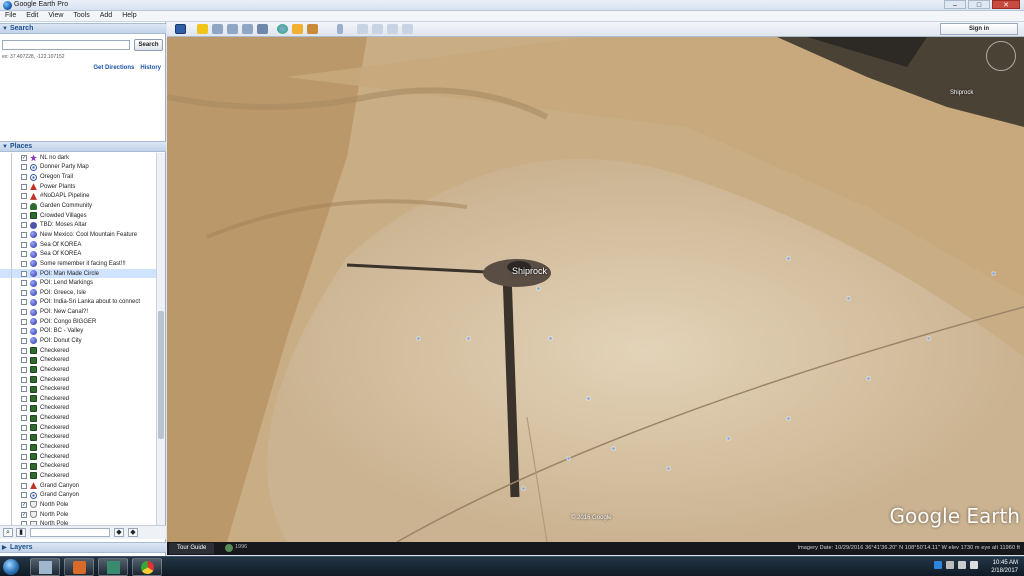  What do you see at coordinates (113, 68) in the screenshot?
I see `get-directions-link: Get Directions` at bounding box center [113, 68].